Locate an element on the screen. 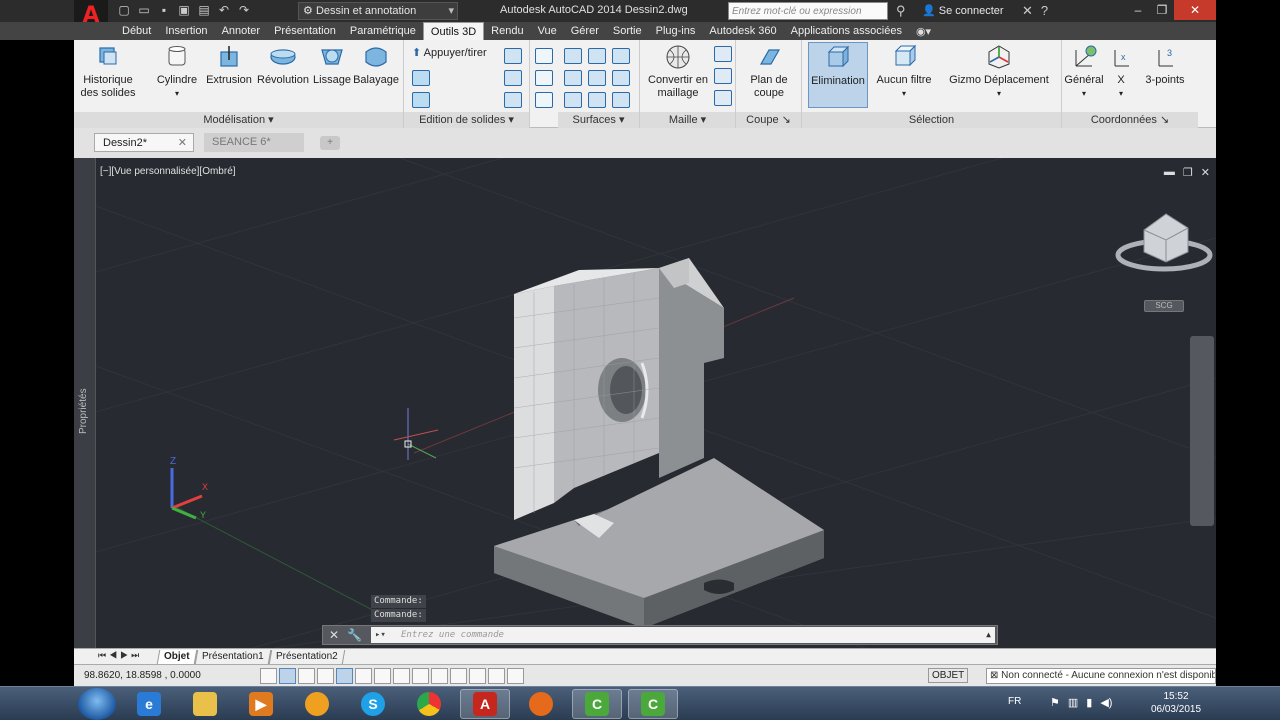 The image size is (1280, 720). taskbar-media: ▶ is located at coordinates (261, 704).